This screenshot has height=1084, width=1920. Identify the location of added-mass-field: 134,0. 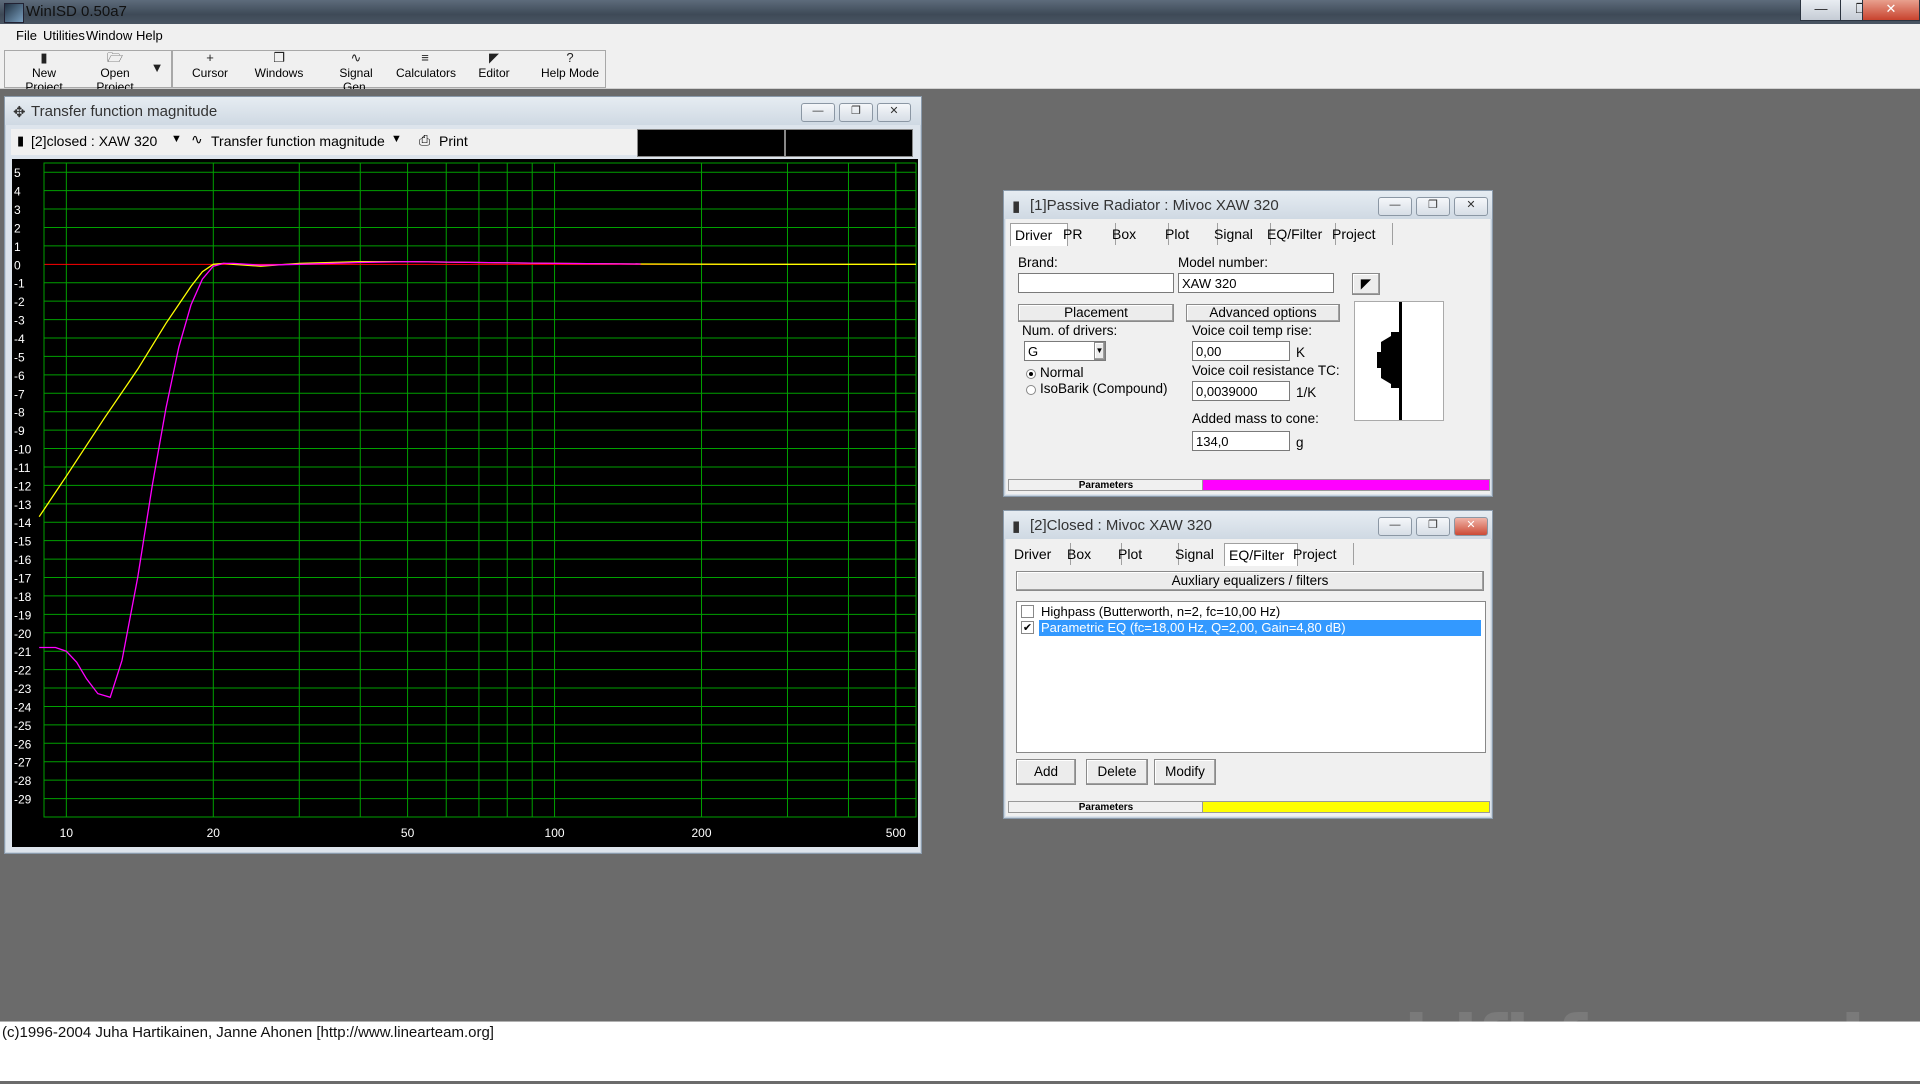
(1241, 441).